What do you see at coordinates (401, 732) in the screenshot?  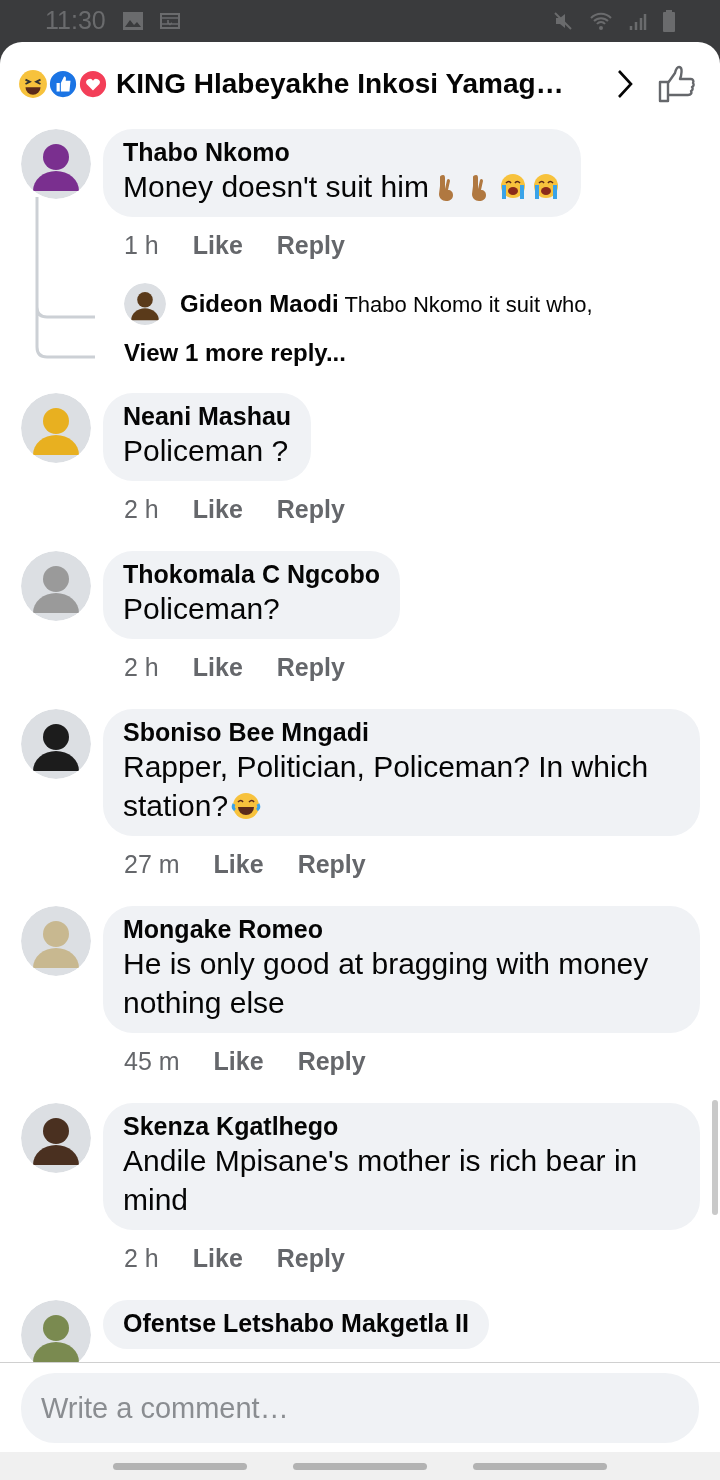 I see `author-name: Sboniso Bee Mngadi` at bounding box center [401, 732].